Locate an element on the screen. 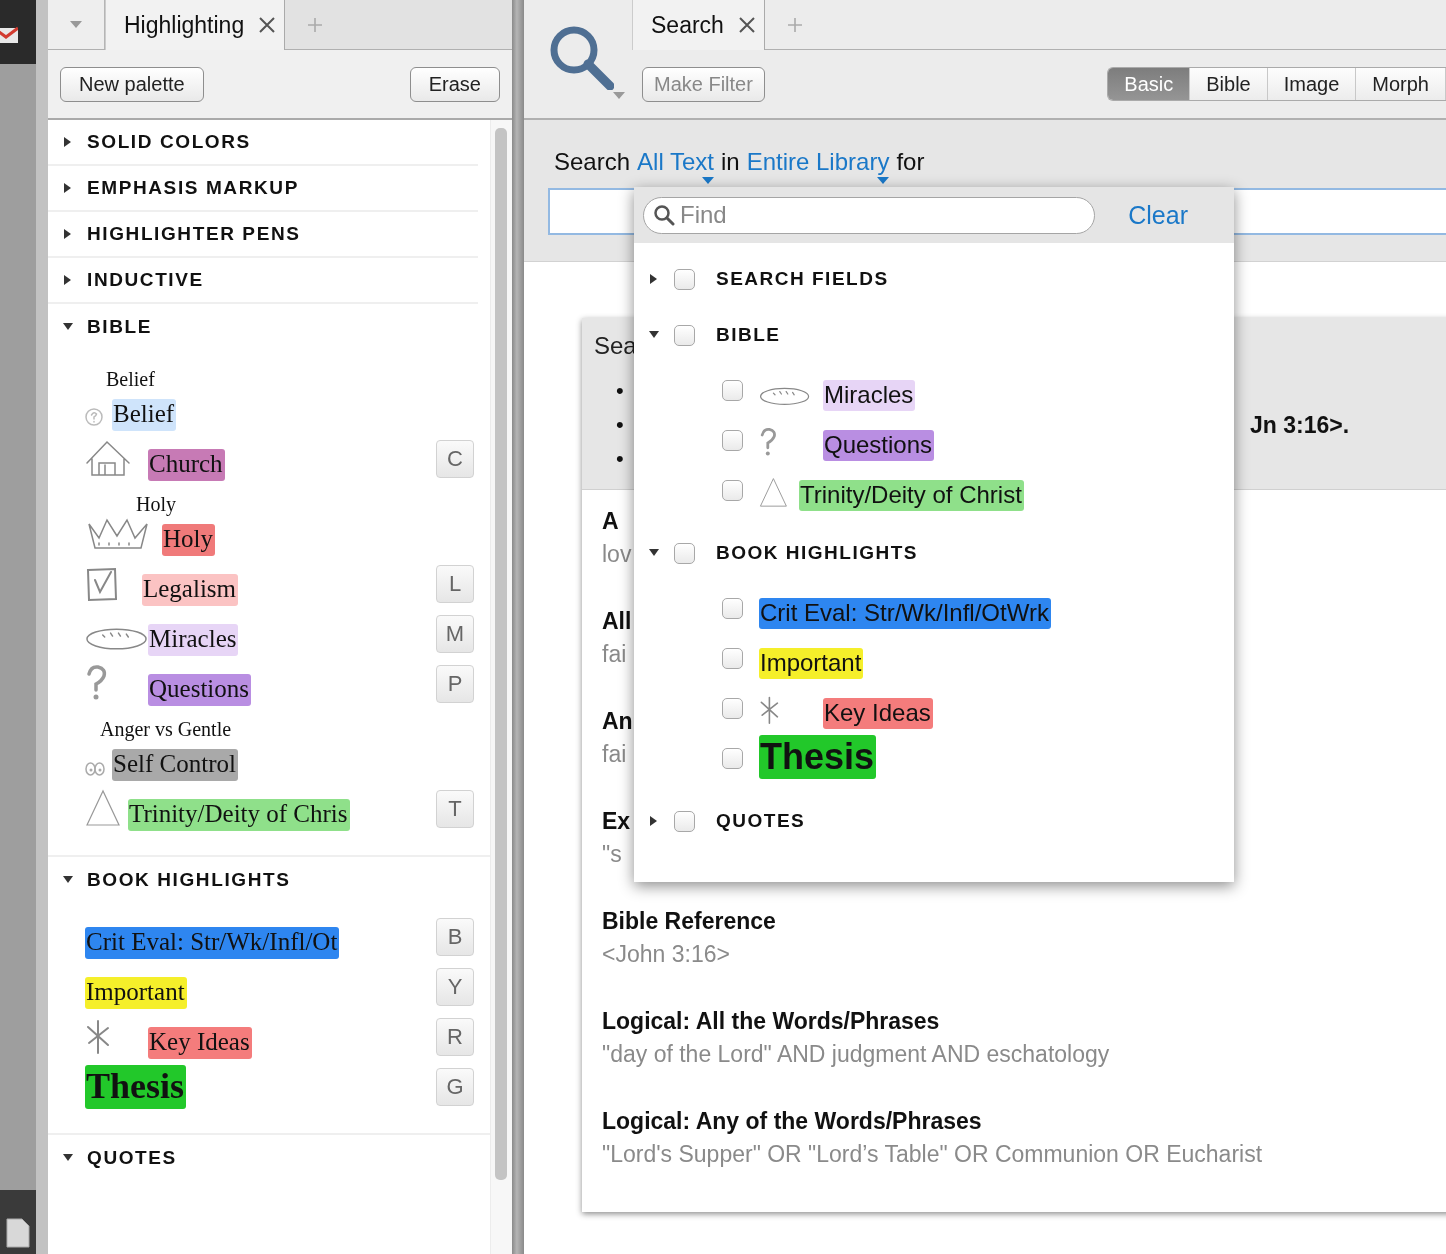 This screenshot has width=1446, height=1254. group-title: SEARCH FIELDS is located at coordinates (802, 279).